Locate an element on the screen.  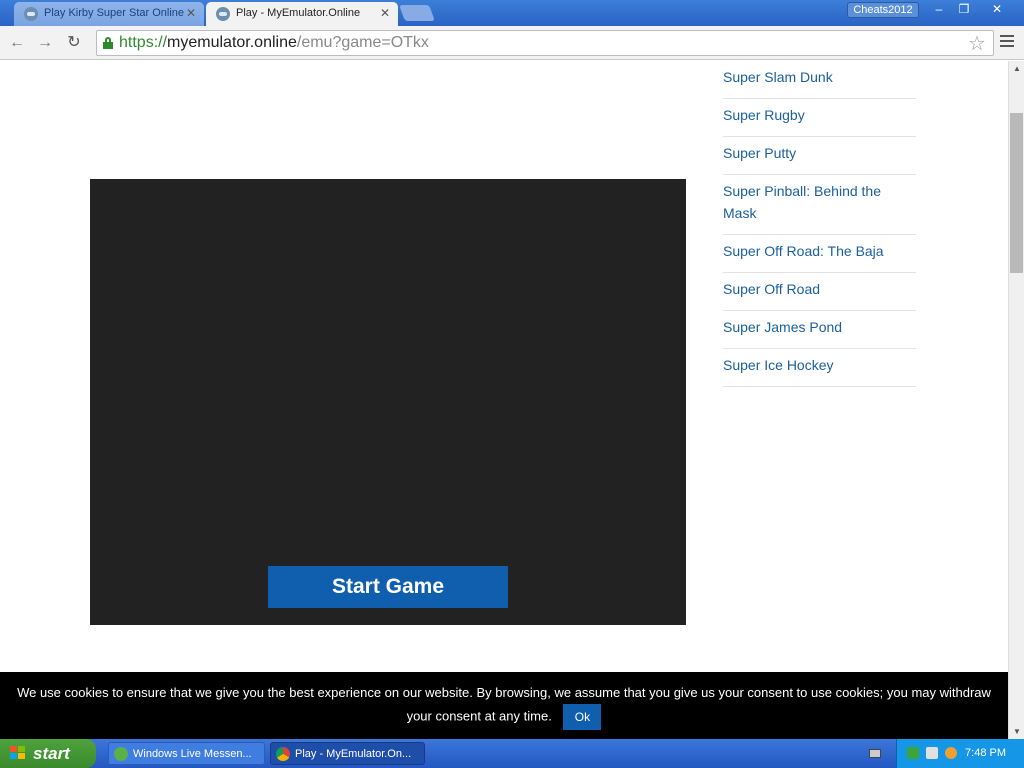
start-label: start is located at coordinates (51, 753).